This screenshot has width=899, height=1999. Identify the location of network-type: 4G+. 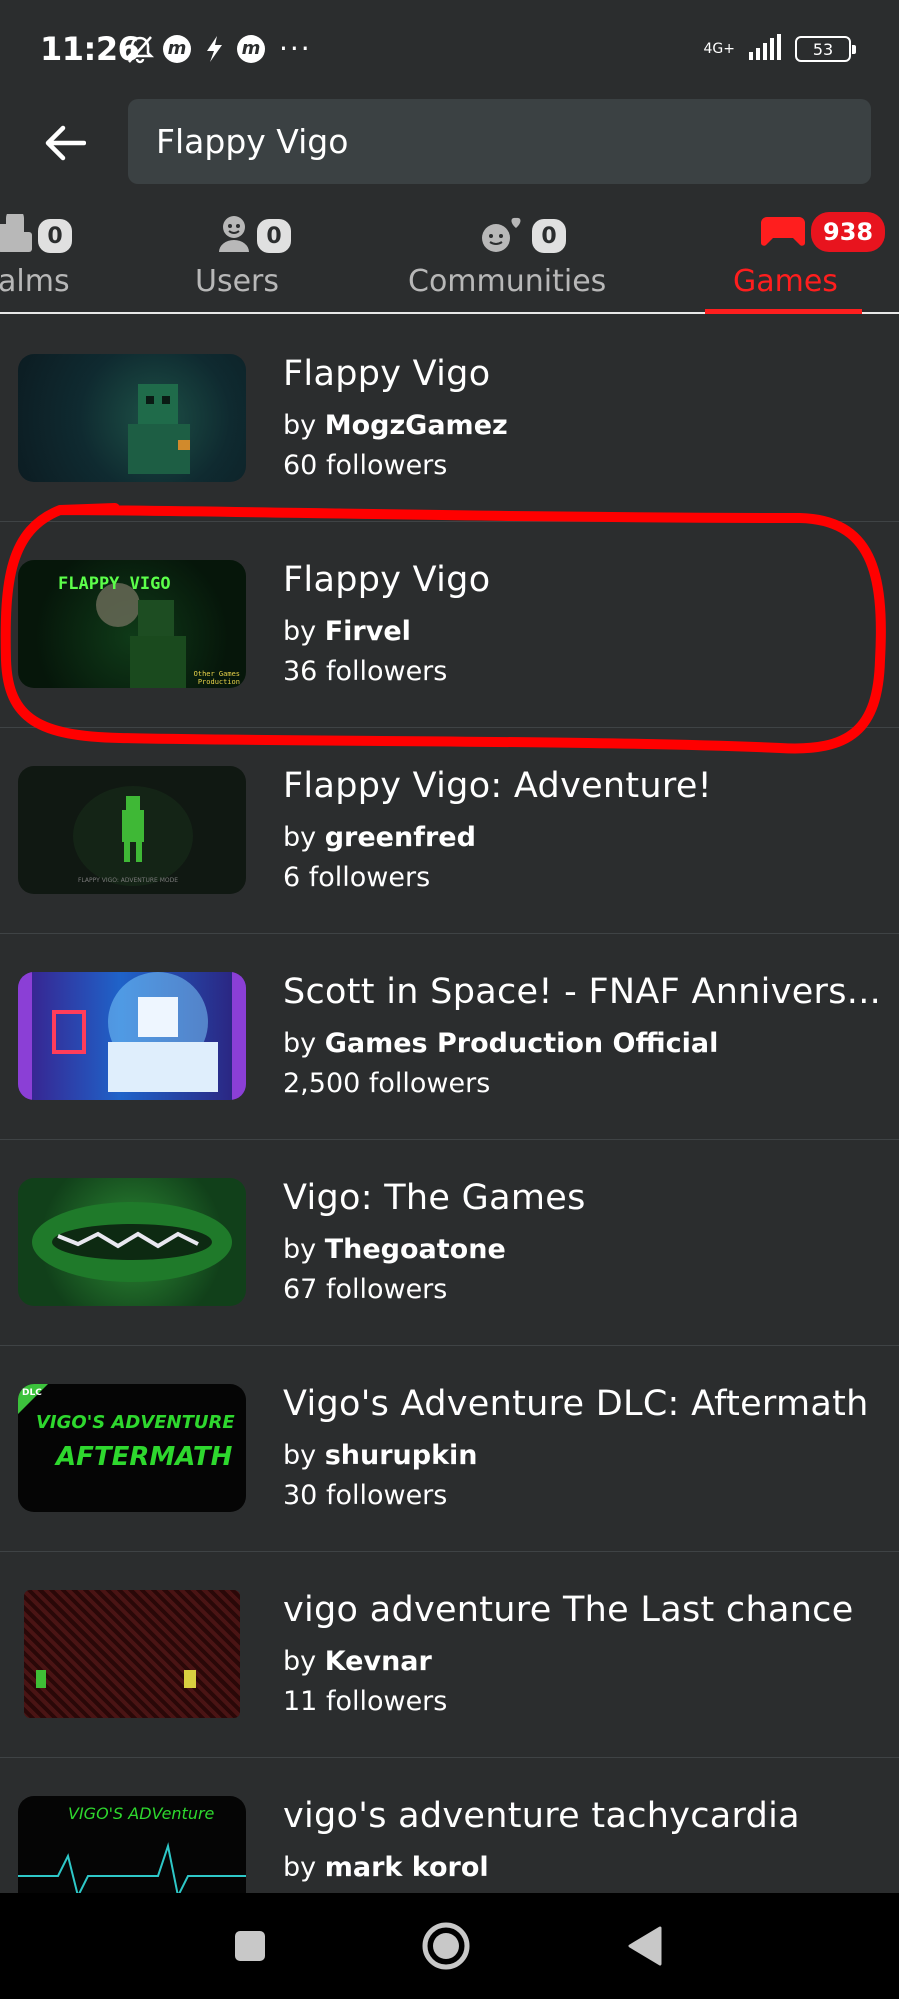
(719, 49).